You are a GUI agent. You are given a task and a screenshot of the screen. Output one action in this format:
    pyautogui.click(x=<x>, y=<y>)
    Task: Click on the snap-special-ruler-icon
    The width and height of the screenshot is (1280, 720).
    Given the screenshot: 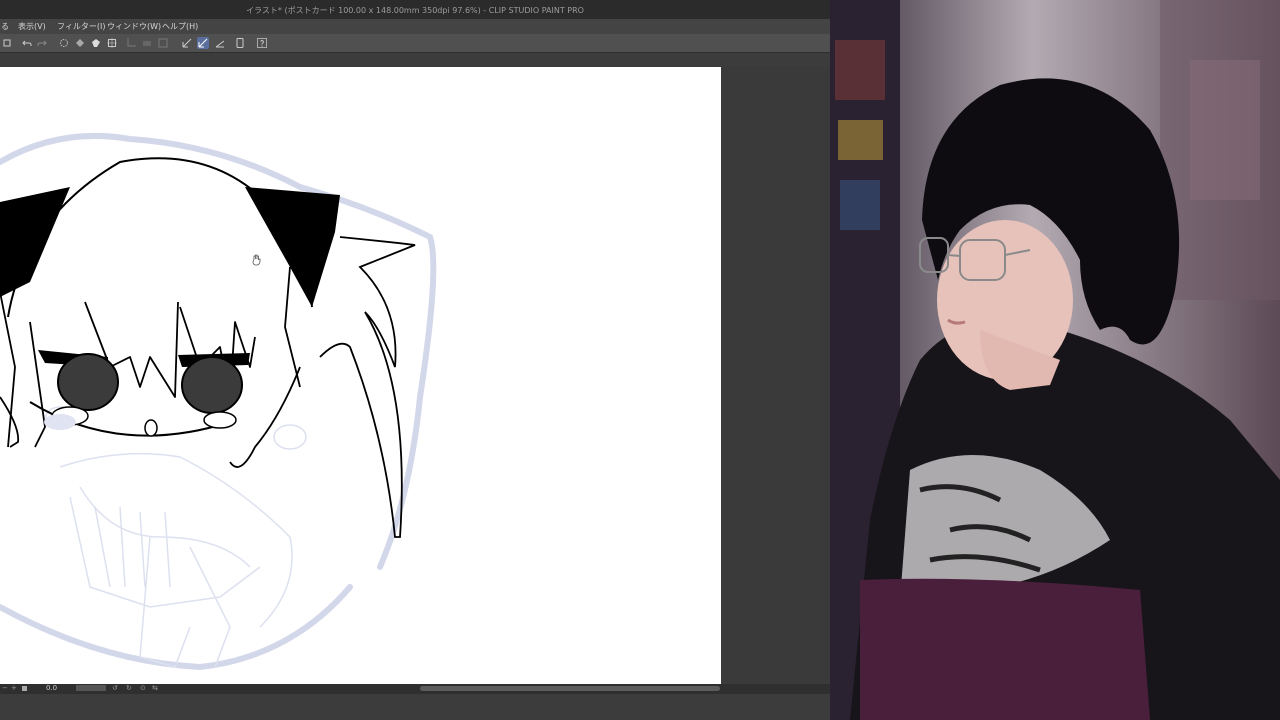 What is the action you would take?
    pyautogui.click(x=220, y=43)
    